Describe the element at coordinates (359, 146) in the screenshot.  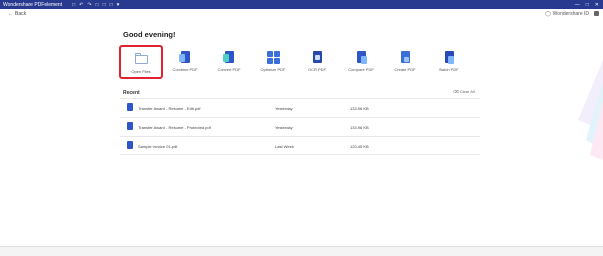
I see `file-size: 120.45 KB` at that location.